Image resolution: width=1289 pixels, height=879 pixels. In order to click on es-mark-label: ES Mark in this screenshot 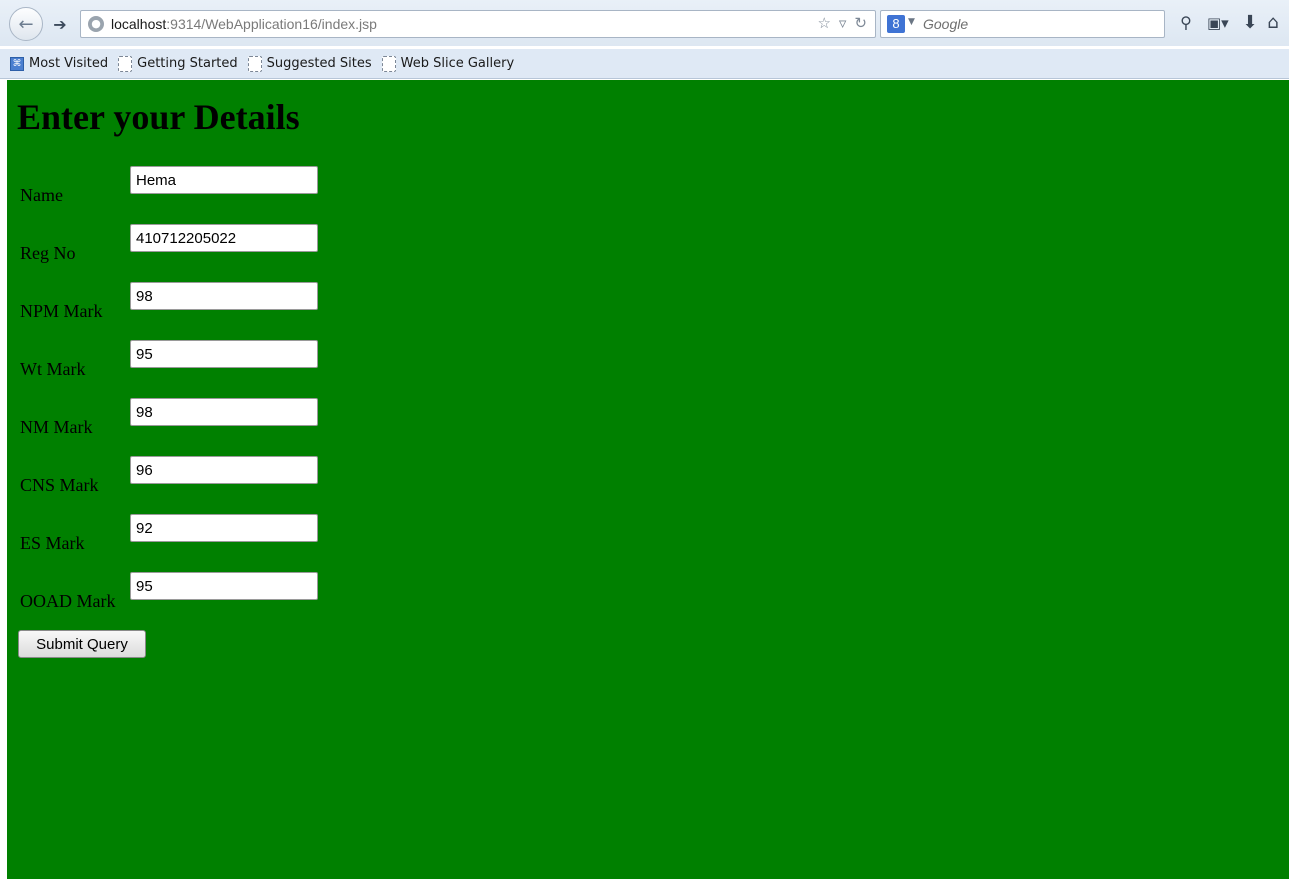, I will do `click(52, 543)`.